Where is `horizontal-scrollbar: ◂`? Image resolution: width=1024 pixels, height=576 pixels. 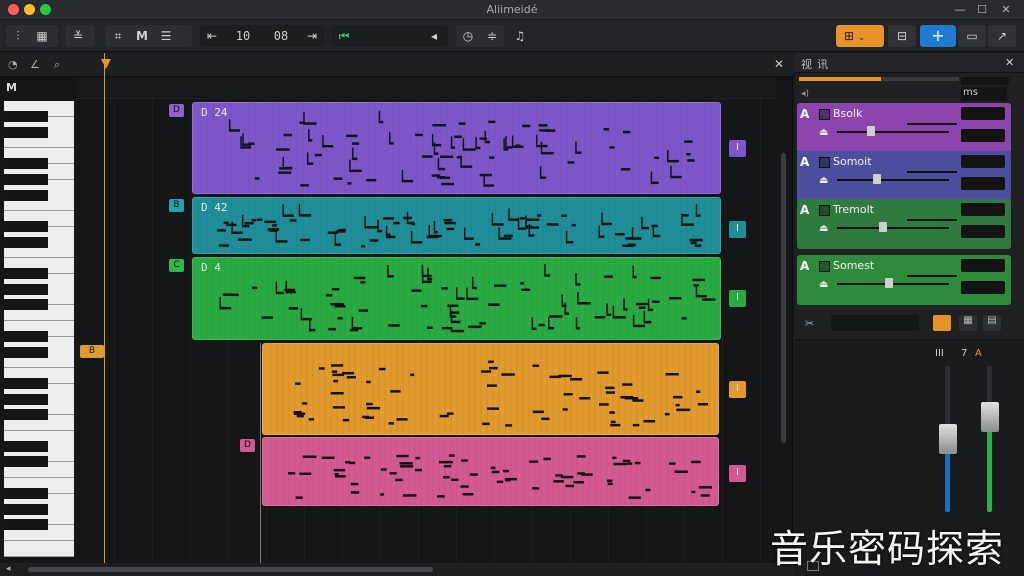
horizontal-scrollbar: ◂ is located at coordinates (396, 569).